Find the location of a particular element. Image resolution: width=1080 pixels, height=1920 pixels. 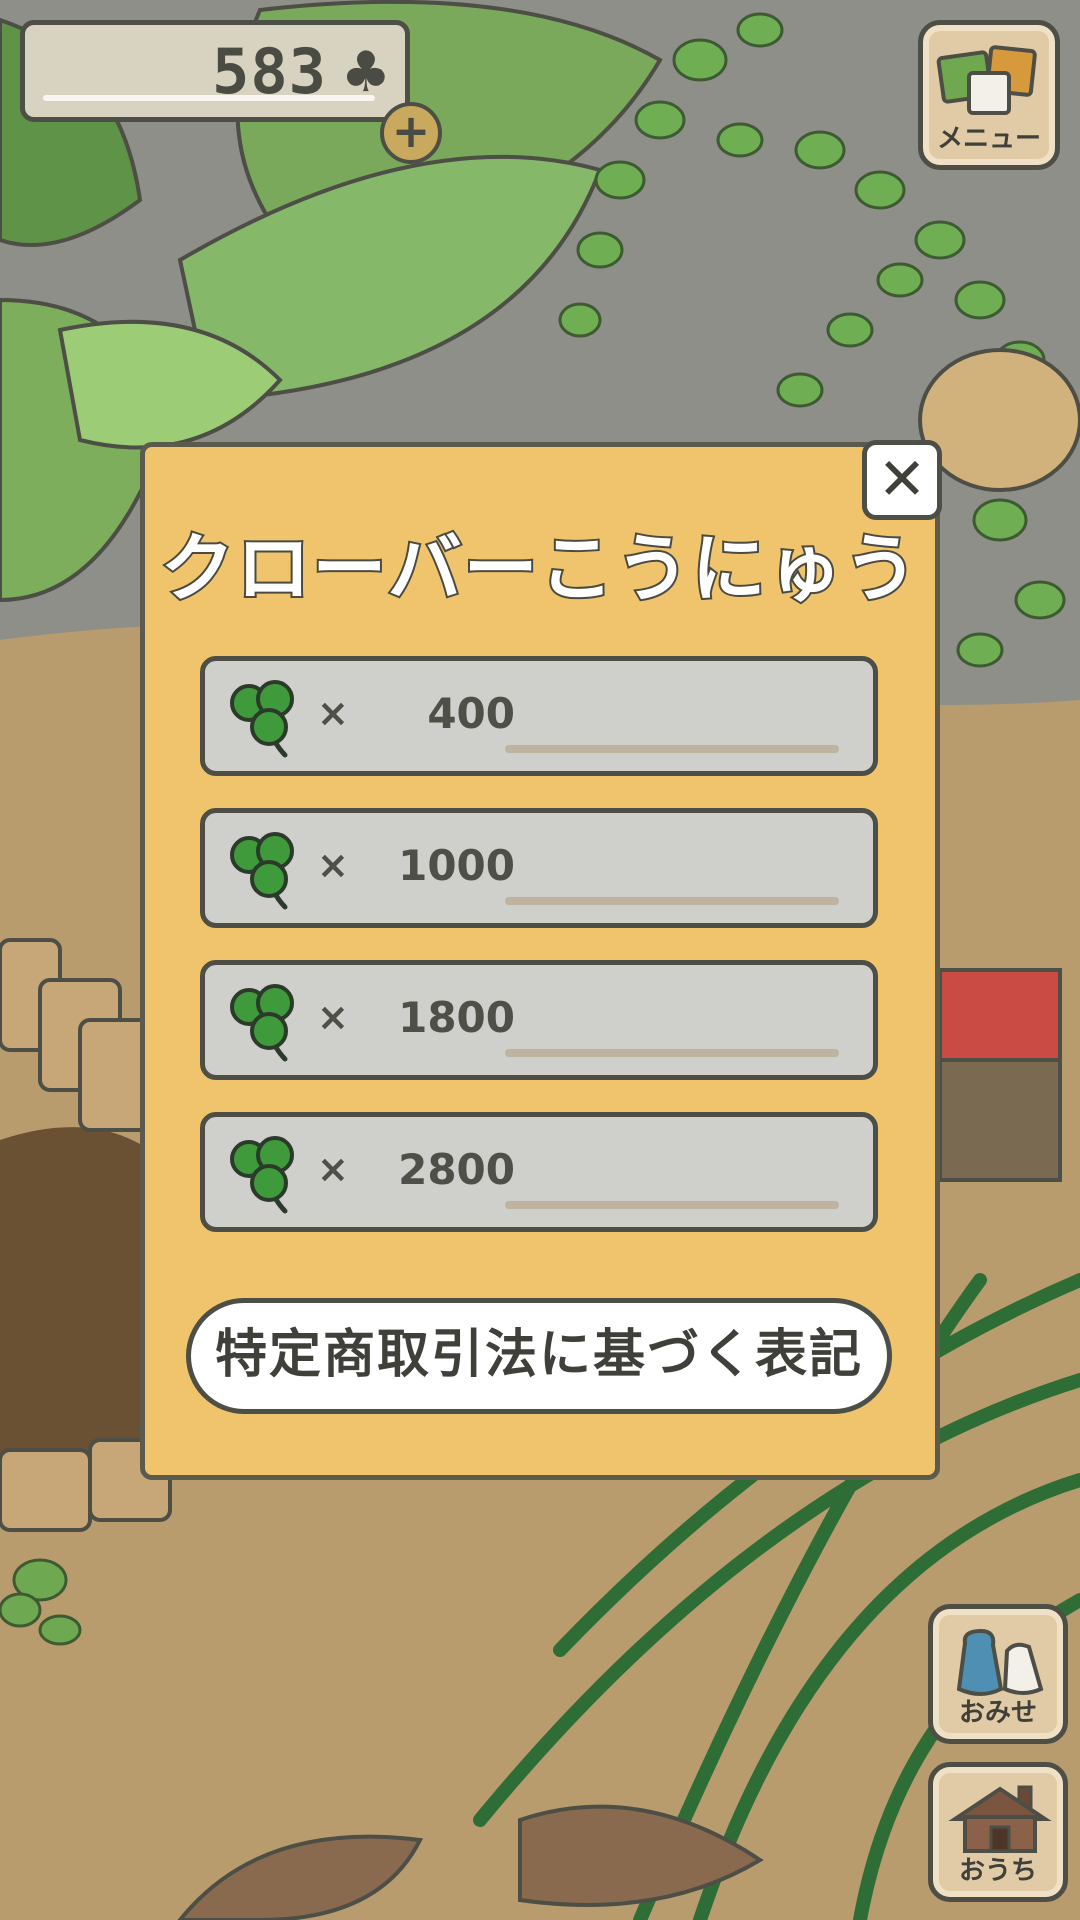

add-clover-button: + is located at coordinates (411, 133).